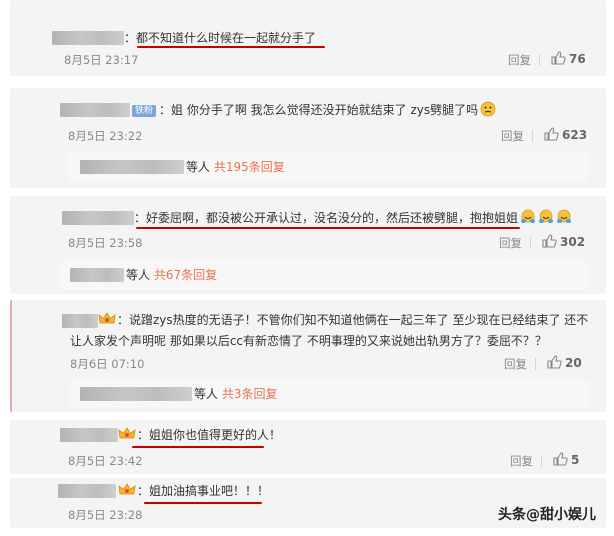 The height and width of the screenshot is (536, 614). Describe the element at coordinates (573, 363) in the screenshot. I see `like-count: 20` at that location.